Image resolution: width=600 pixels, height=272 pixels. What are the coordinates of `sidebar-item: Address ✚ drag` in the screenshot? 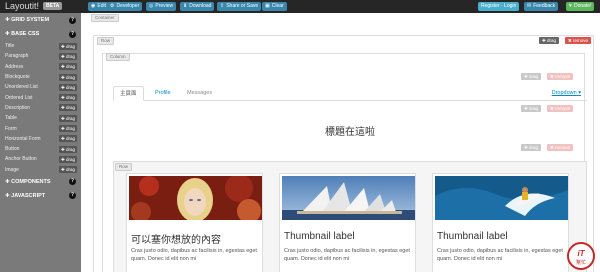 It's located at (41, 67).